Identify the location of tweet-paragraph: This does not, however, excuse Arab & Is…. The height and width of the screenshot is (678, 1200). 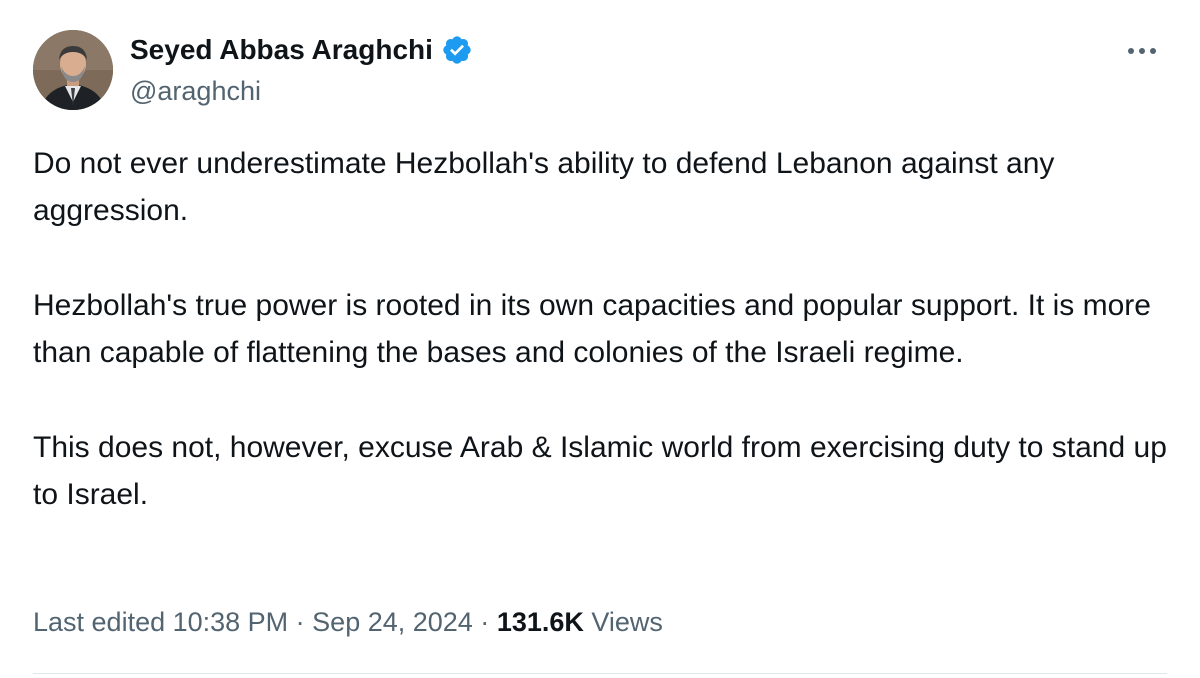
(600, 471).